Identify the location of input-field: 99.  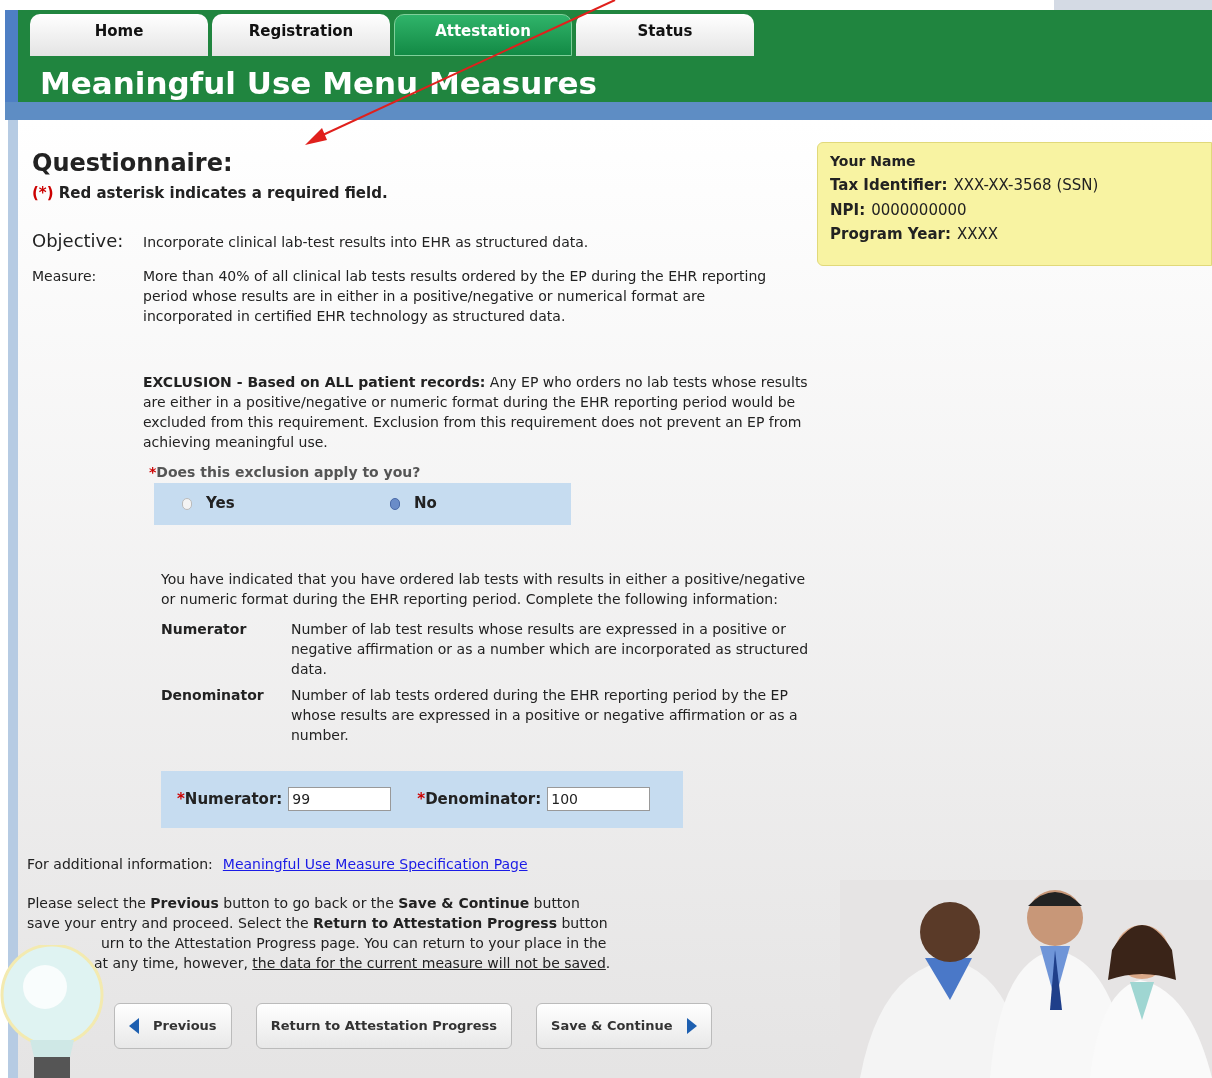
(340, 799).